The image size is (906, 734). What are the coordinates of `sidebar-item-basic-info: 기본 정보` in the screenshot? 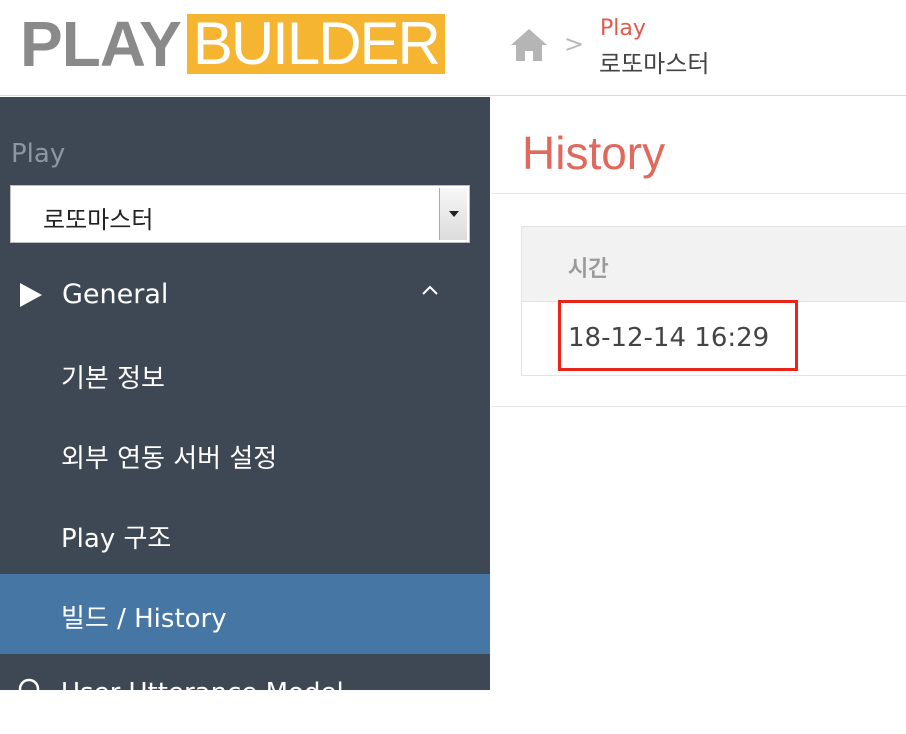 It's located at (245, 374).